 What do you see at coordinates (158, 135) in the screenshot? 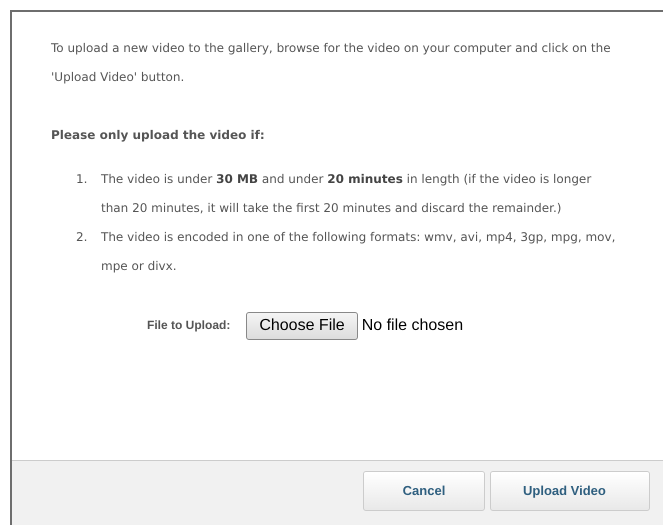
I see `conditions-heading: Please only upload the video if:` at bounding box center [158, 135].